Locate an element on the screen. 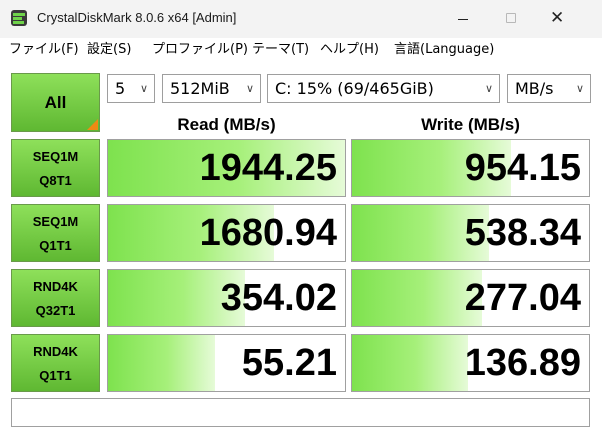 This screenshot has height=439, width=602. test-size-select: 512MiB ∨ is located at coordinates (211, 88).